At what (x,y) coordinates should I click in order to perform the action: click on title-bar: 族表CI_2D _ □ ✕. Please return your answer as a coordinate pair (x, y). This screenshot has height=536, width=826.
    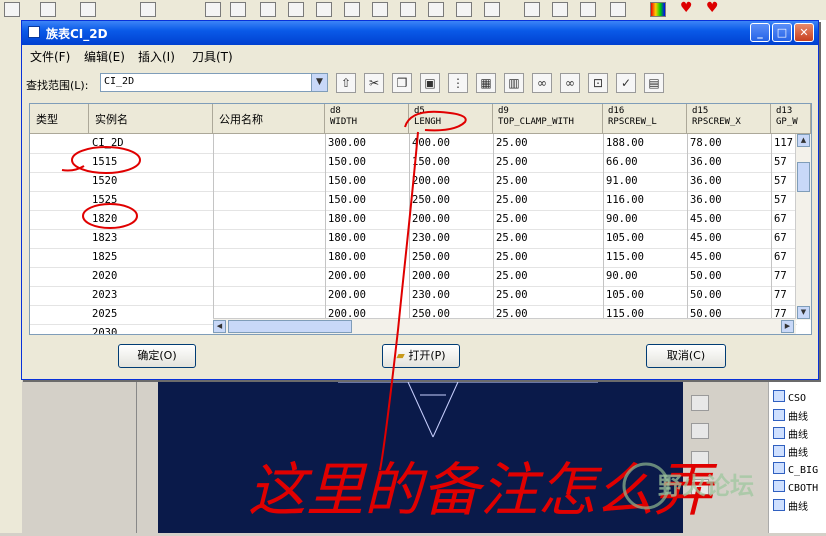
    Looking at the image, I should click on (420, 33).